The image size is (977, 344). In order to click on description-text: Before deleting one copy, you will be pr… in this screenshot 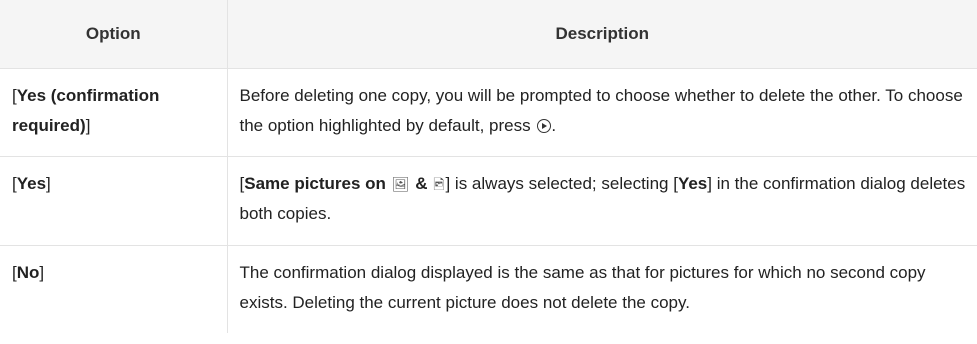, I will do `click(601, 110)`.